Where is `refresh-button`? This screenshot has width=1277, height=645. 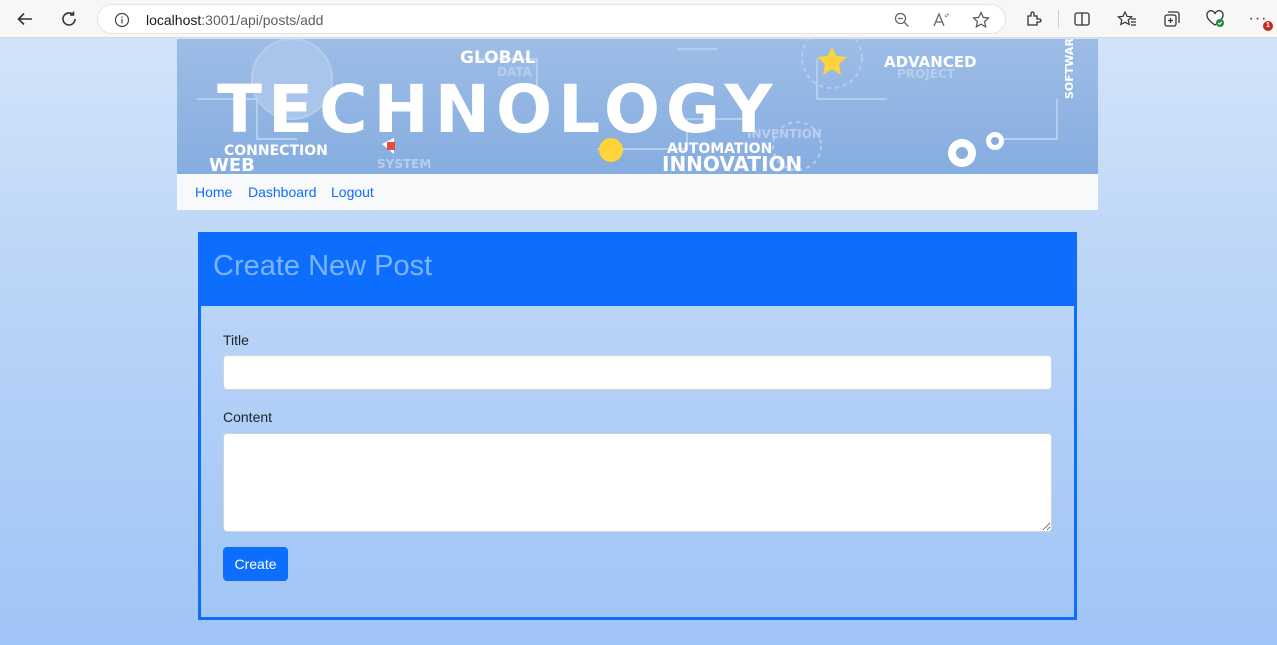
refresh-button is located at coordinates (69, 19).